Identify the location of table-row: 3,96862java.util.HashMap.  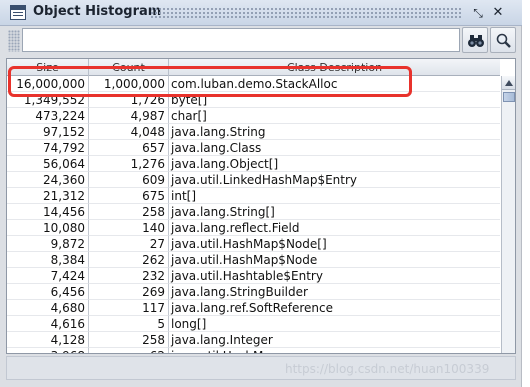
(253, 350).